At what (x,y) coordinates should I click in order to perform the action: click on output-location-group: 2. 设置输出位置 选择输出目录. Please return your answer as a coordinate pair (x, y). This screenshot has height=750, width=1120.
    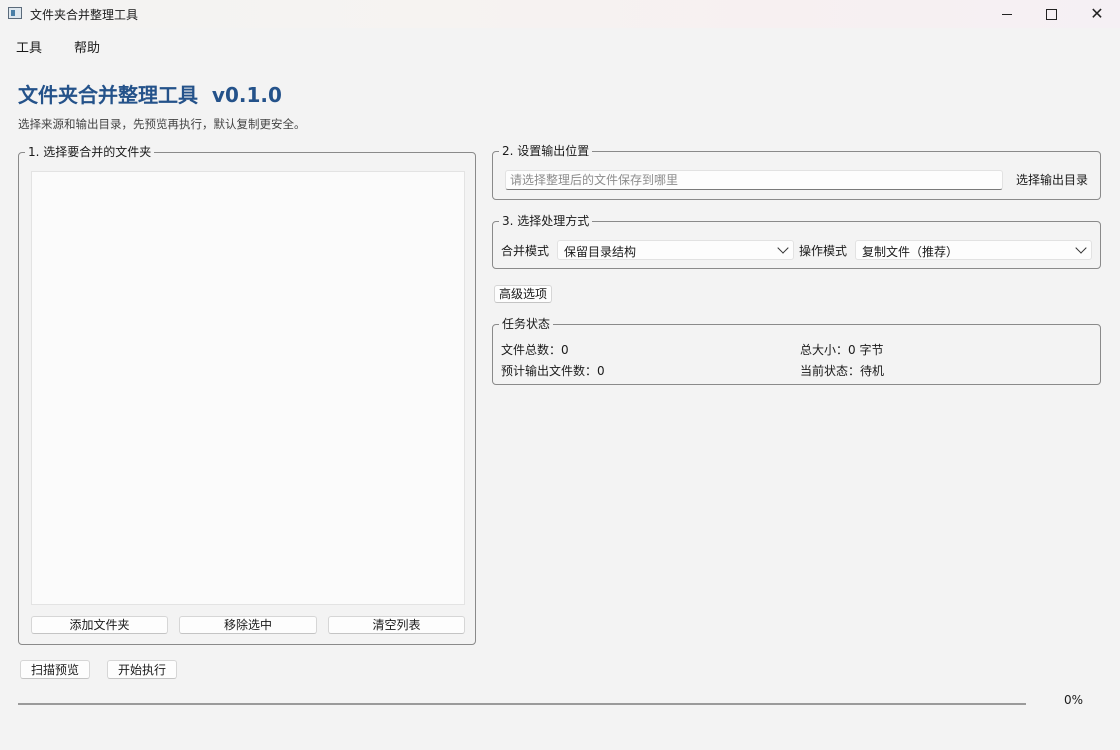
    Looking at the image, I should click on (796, 171).